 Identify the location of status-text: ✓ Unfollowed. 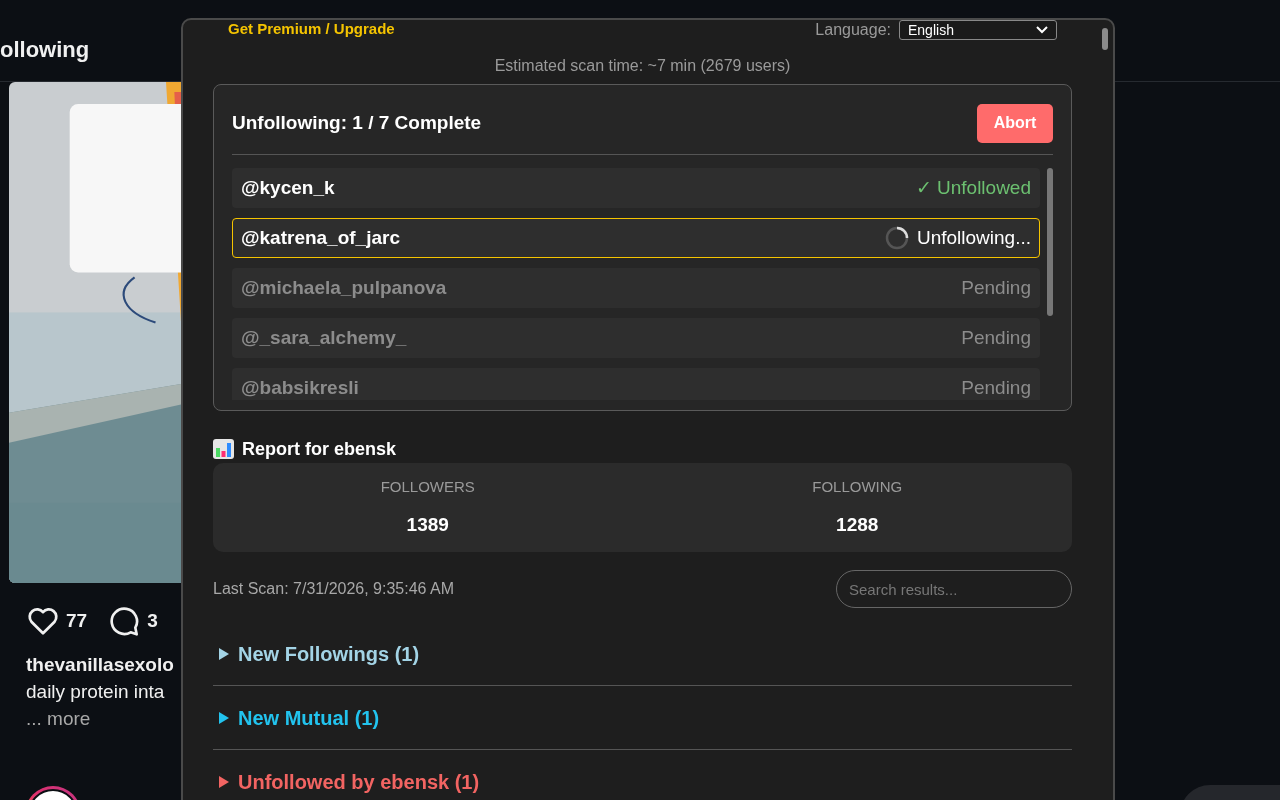
(973, 187).